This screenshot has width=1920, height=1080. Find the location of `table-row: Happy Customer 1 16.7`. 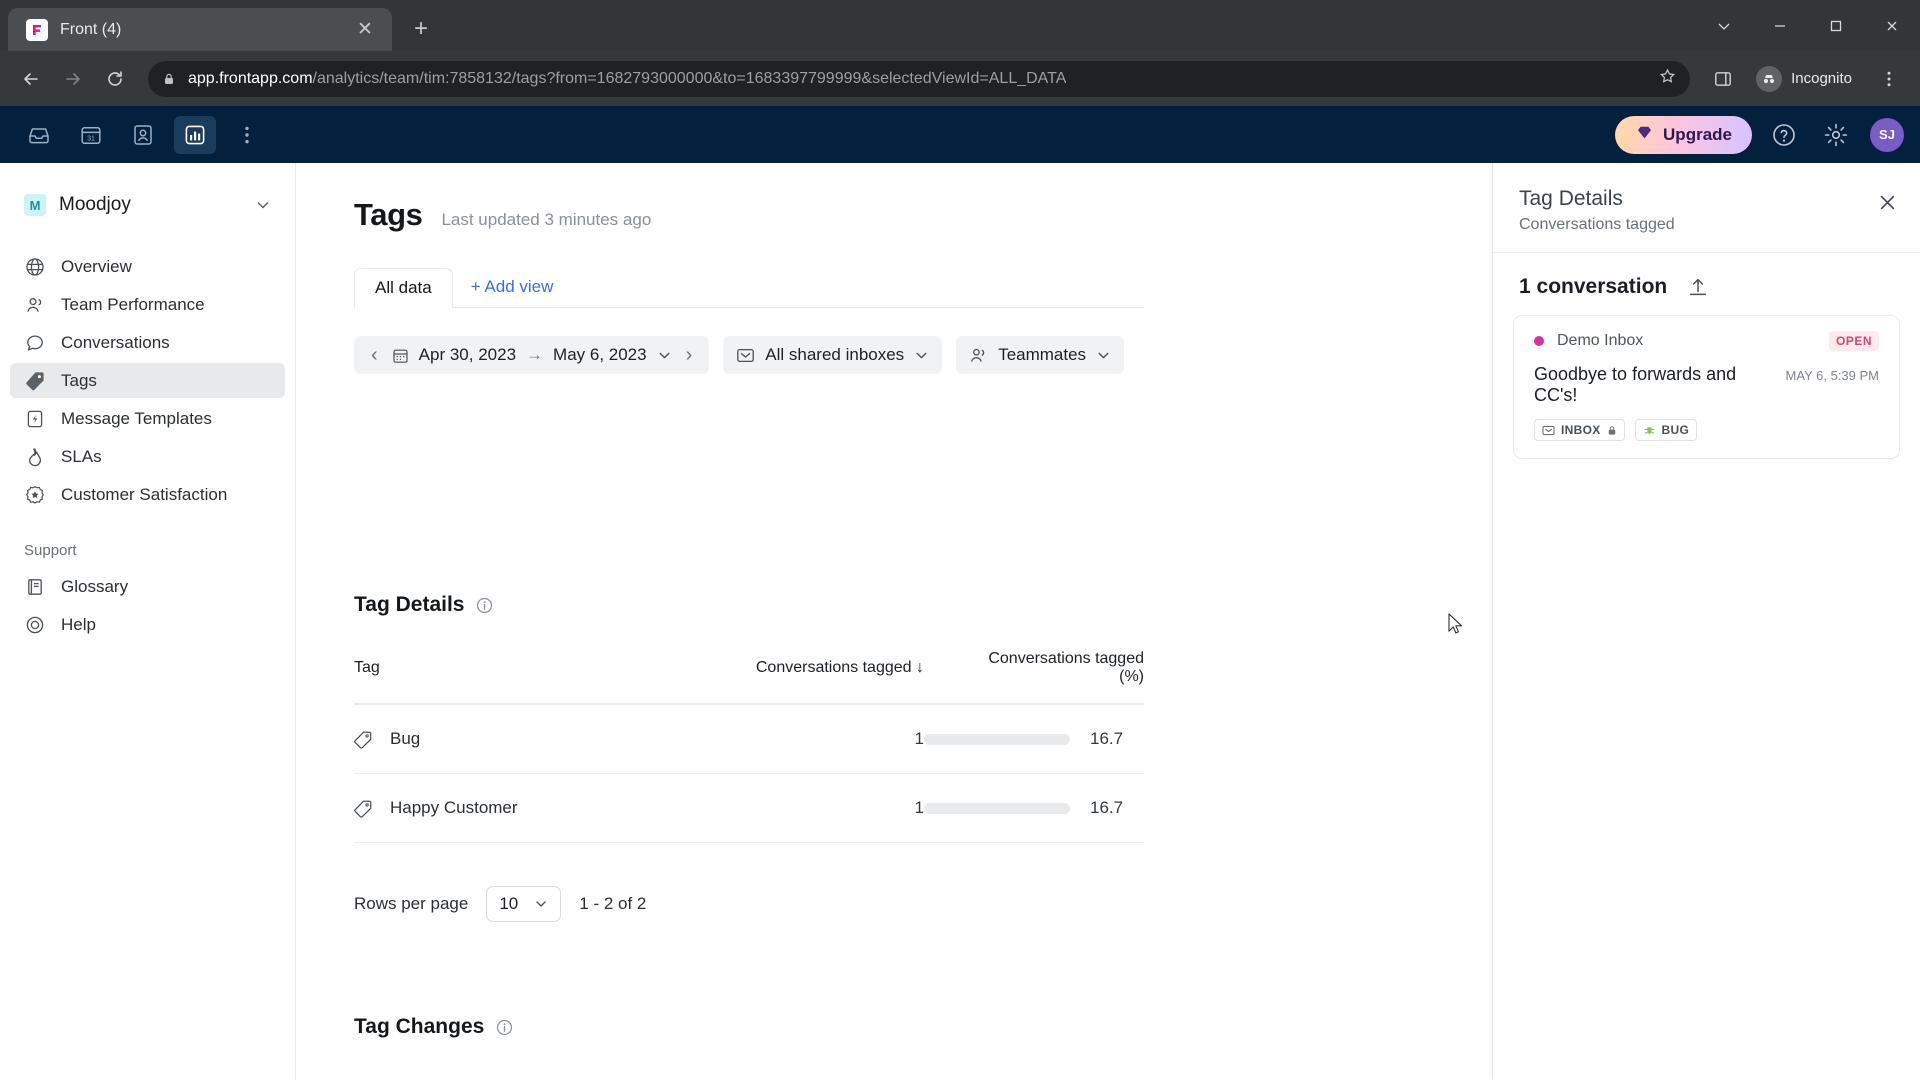

table-row: Happy Customer 1 16.7 is located at coordinates (749, 808).